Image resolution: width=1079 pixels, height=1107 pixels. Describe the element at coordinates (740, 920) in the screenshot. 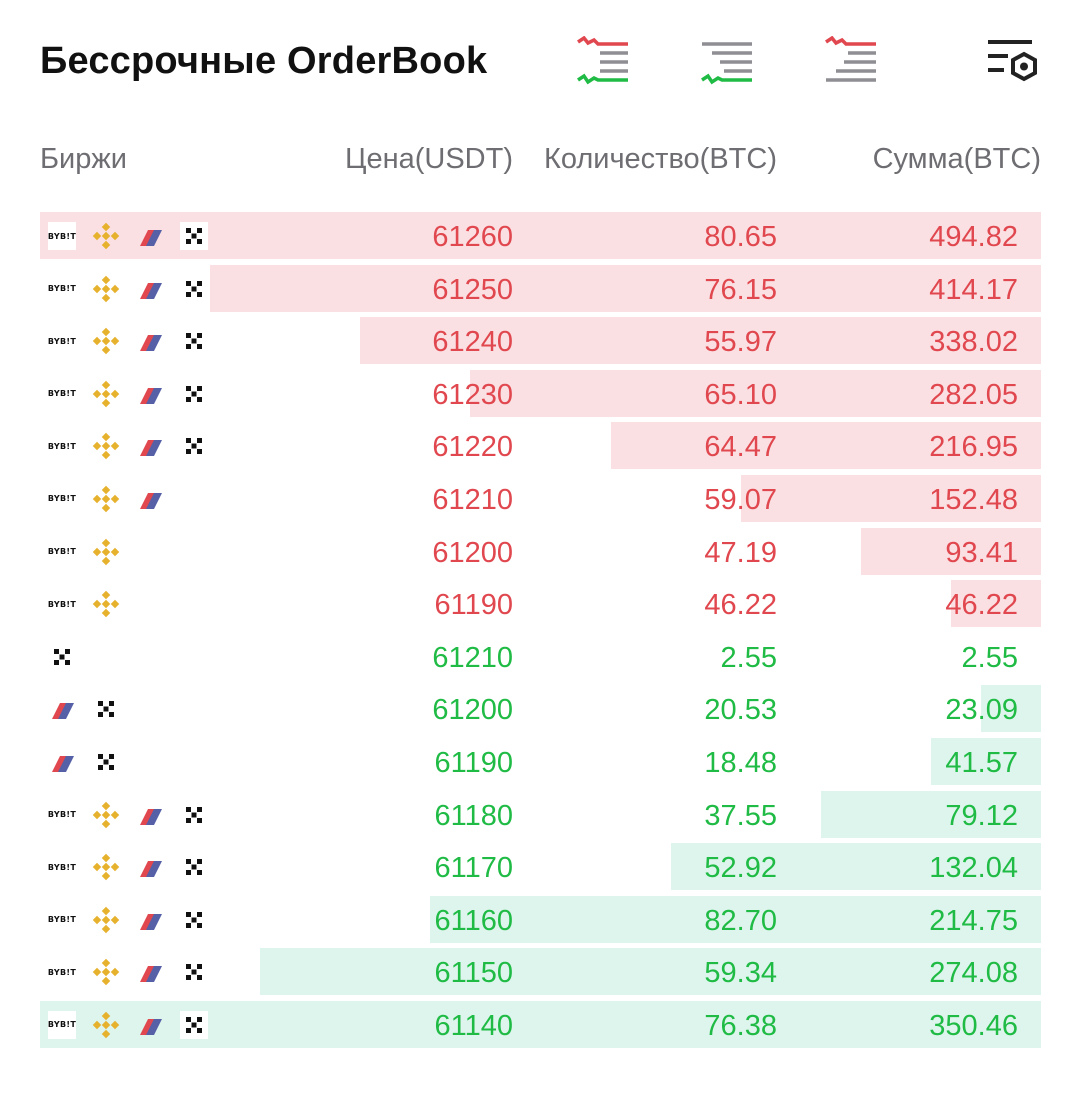

I see `quantity-cell: 82.70` at that location.